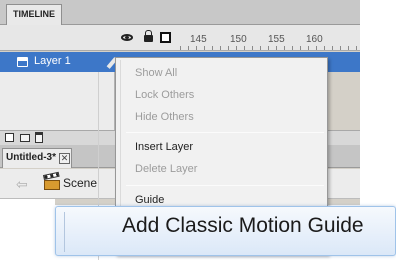 This screenshot has width=396, height=260. Describe the element at coordinates (25, 138) in the screenshot. I see `folder-icon` at that location.